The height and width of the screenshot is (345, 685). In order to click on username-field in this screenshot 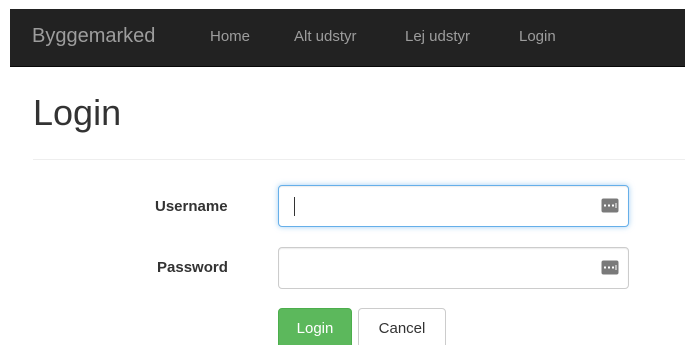, I will do `click(453, 206)`.